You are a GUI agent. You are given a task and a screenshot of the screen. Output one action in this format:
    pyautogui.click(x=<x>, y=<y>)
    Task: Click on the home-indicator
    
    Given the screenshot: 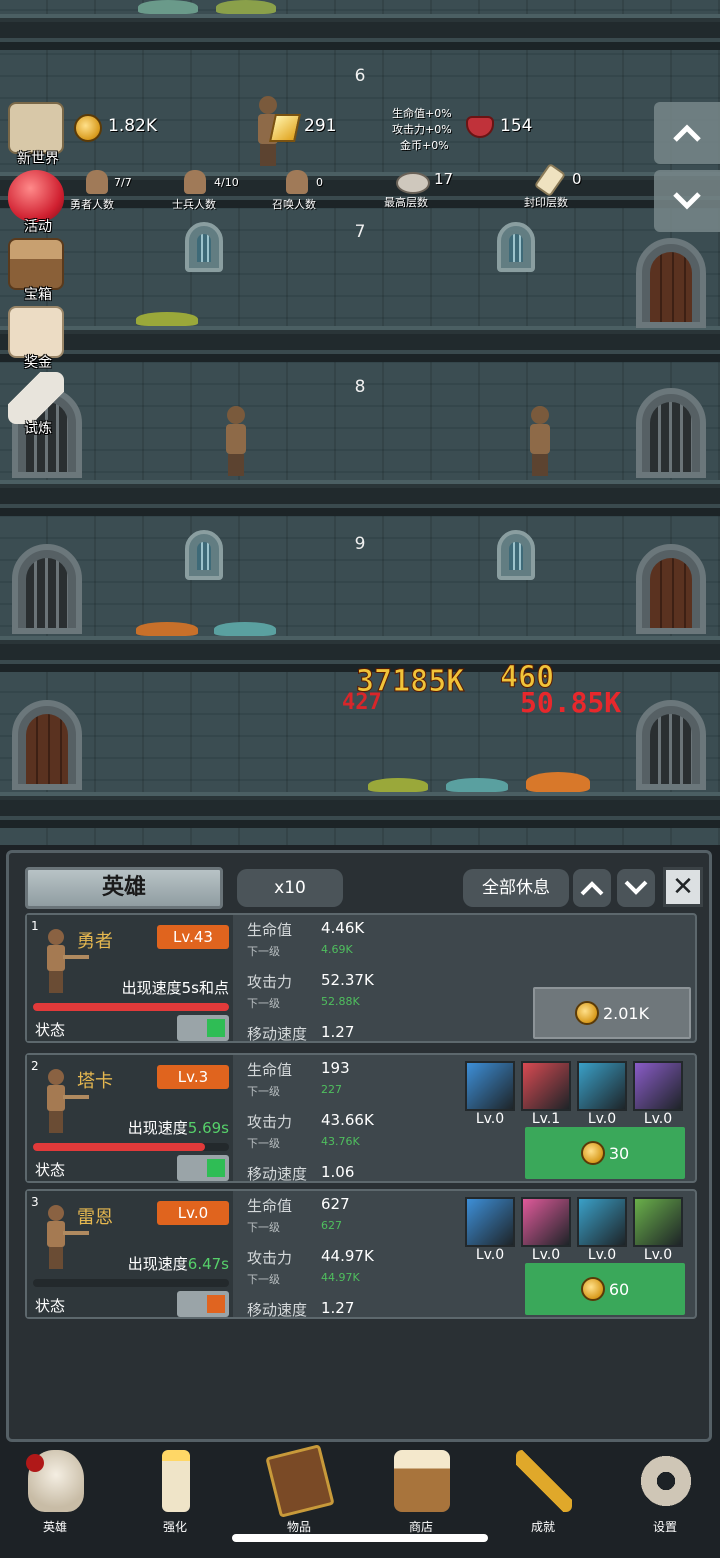 What is the action you would take?
    pyautogui.click(x=360, y=1538)
    